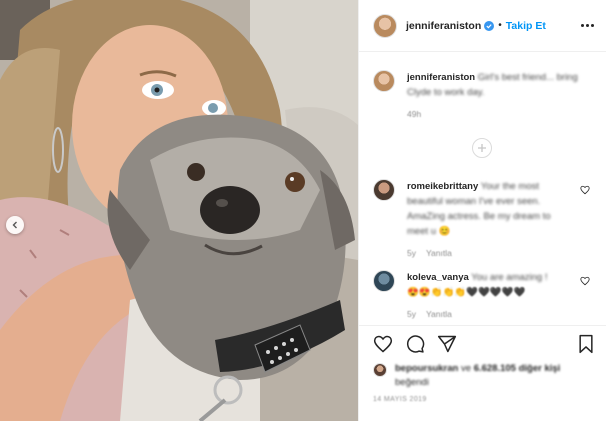 The height and width of the screenshot is (421, 606). I want to click on post-date: 14 MAYIS 2019, so click(400, 399).